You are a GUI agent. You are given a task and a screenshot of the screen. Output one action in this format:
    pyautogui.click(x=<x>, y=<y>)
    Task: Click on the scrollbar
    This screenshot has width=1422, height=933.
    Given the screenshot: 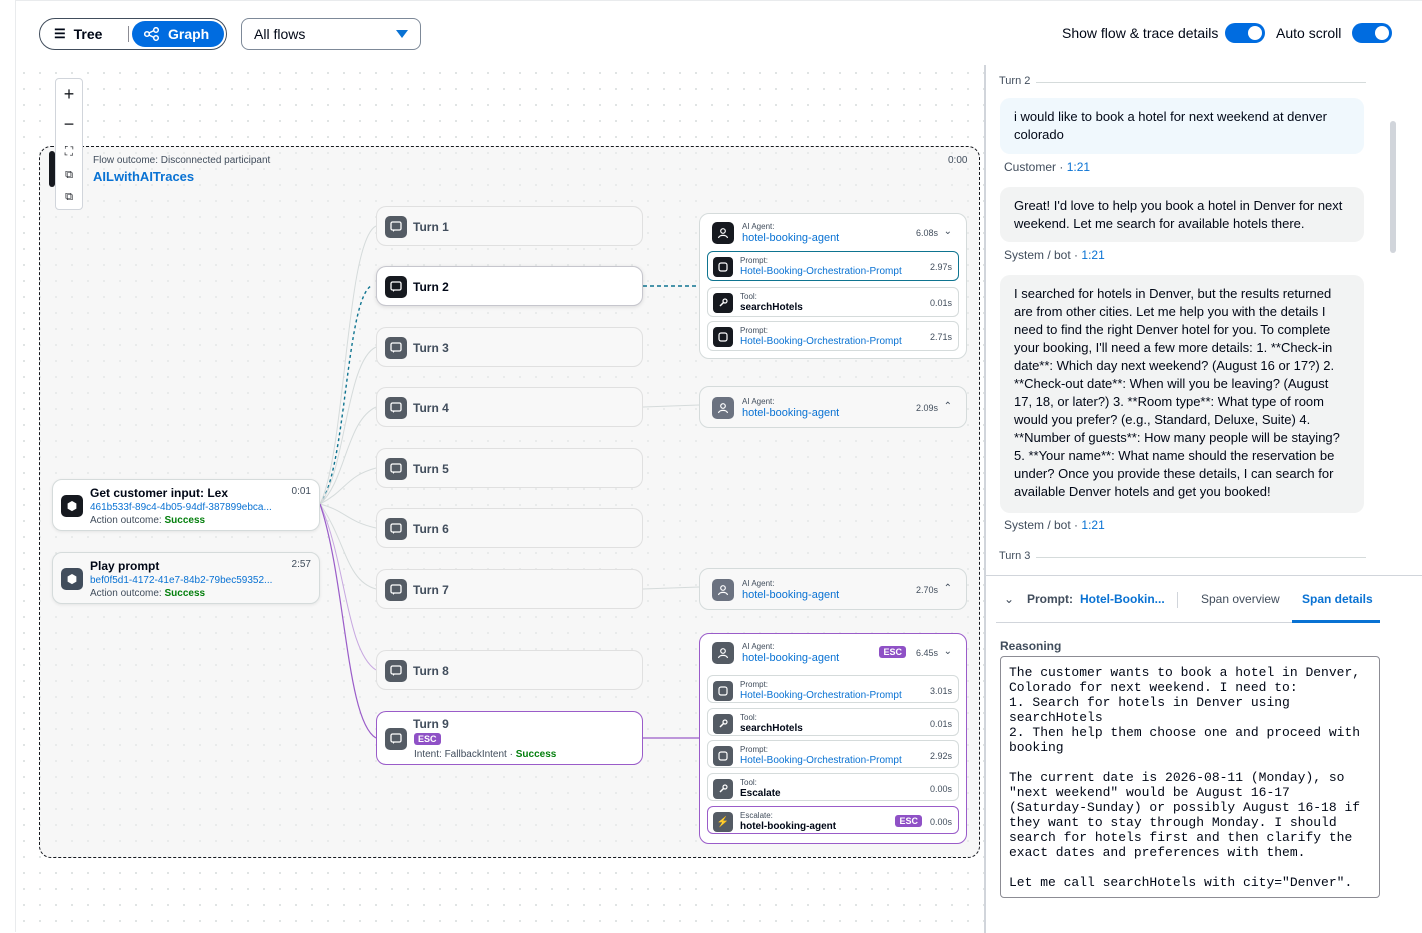 What is the action you would take?
    pyautogui.click(x=1393, y=187)
    